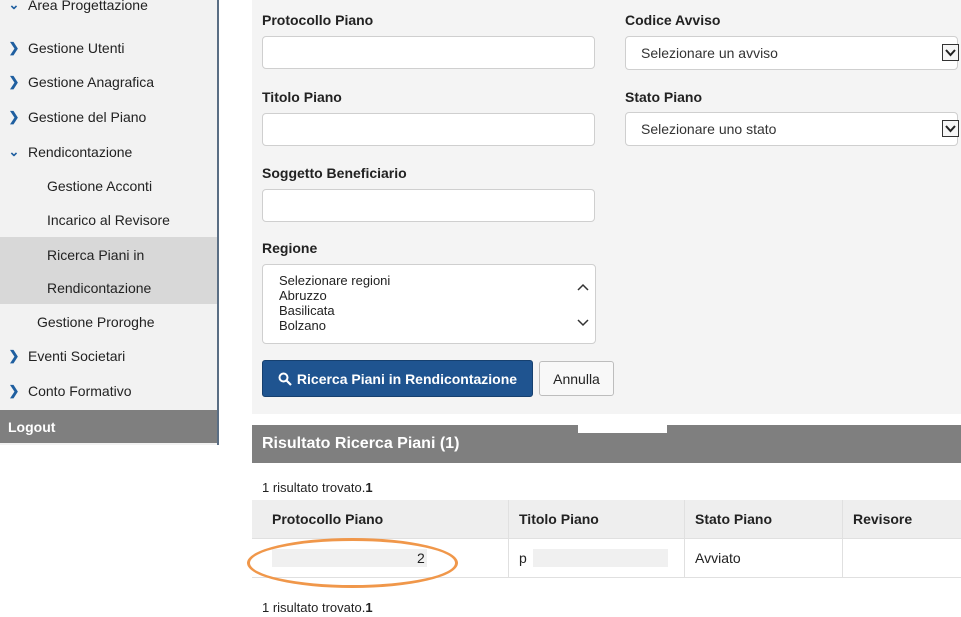  I want to click on sidebar-item-label: Gestione Utenti, so click(76, 48).